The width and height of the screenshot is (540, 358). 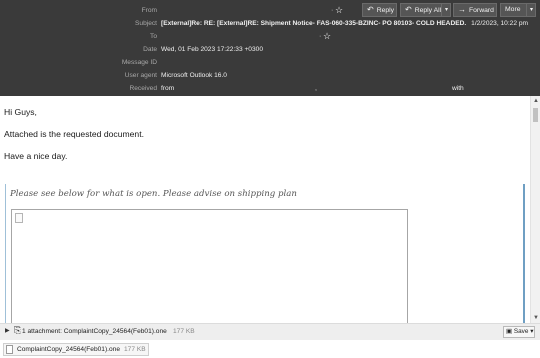 I want to click on body-line-2: Have a nice day., so click(x=36, y=156).